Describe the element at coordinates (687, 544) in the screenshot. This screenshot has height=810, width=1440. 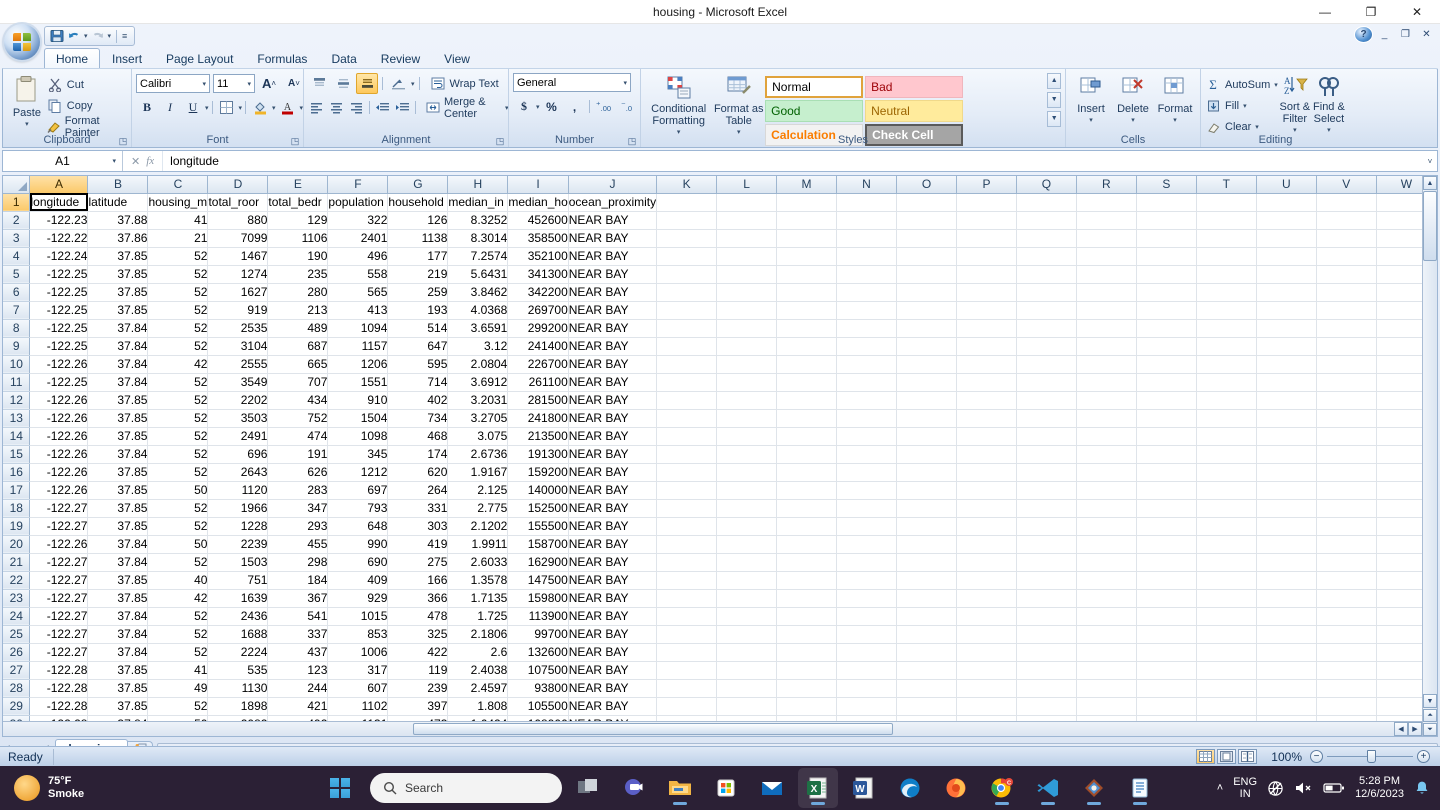
I see `cell-K20` at that location.